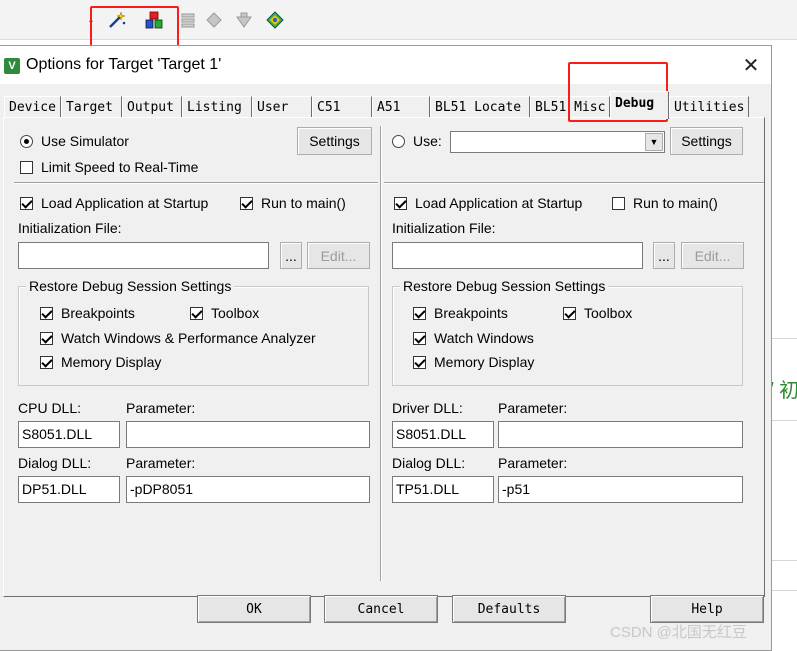 This screenshot has height=651, width=797. What do you see at coordinates (557, 142) in the screenshot?
I see `target-driver-select: ▼` at bounding box center [557, 142].